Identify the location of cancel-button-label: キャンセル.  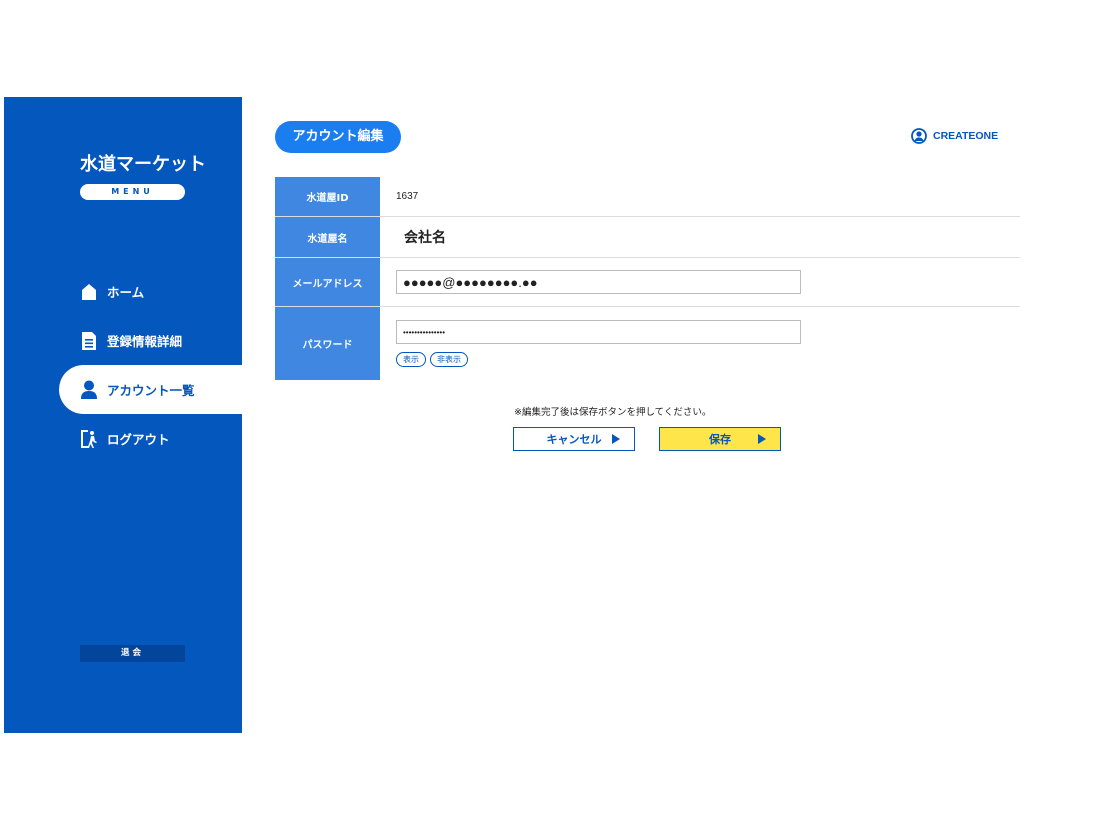
(574, 439).